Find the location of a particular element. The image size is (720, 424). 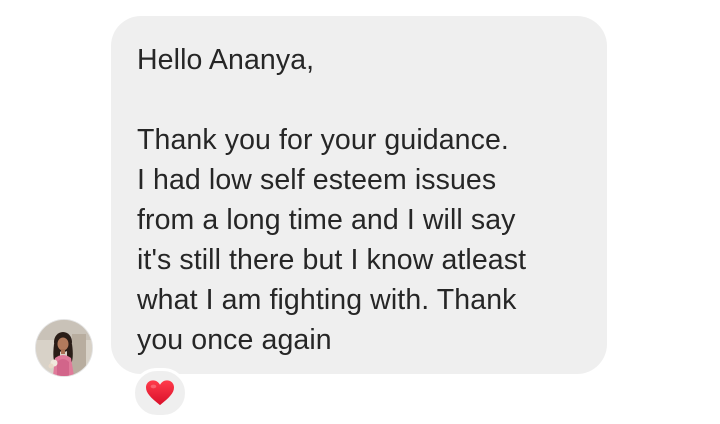

sender-avatar is located at coordinates (64, 348).